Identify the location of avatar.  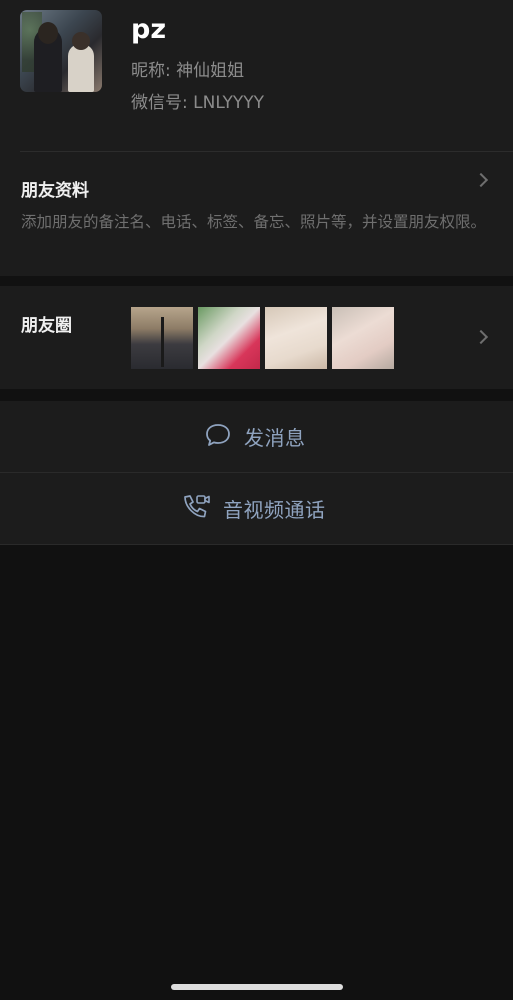
(61, 51).